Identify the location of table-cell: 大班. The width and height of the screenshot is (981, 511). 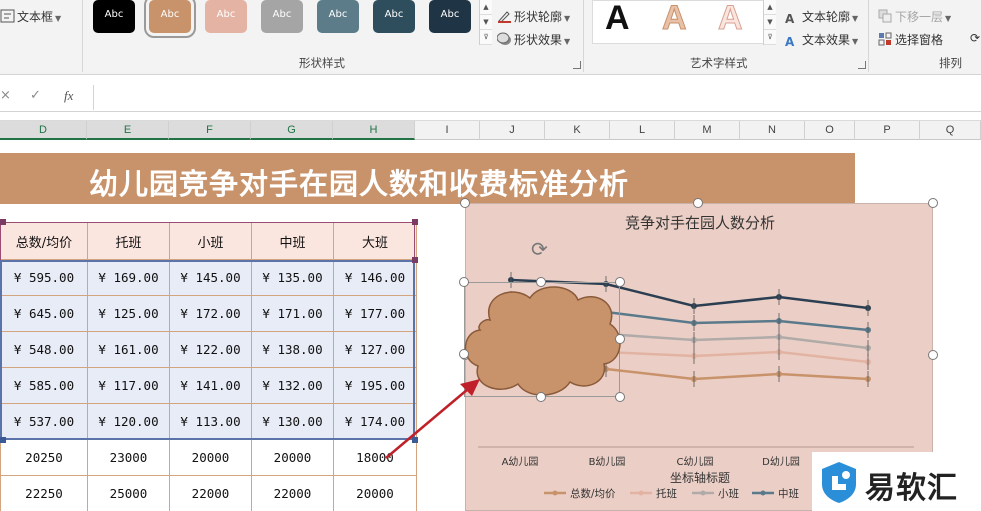
(375, 241).